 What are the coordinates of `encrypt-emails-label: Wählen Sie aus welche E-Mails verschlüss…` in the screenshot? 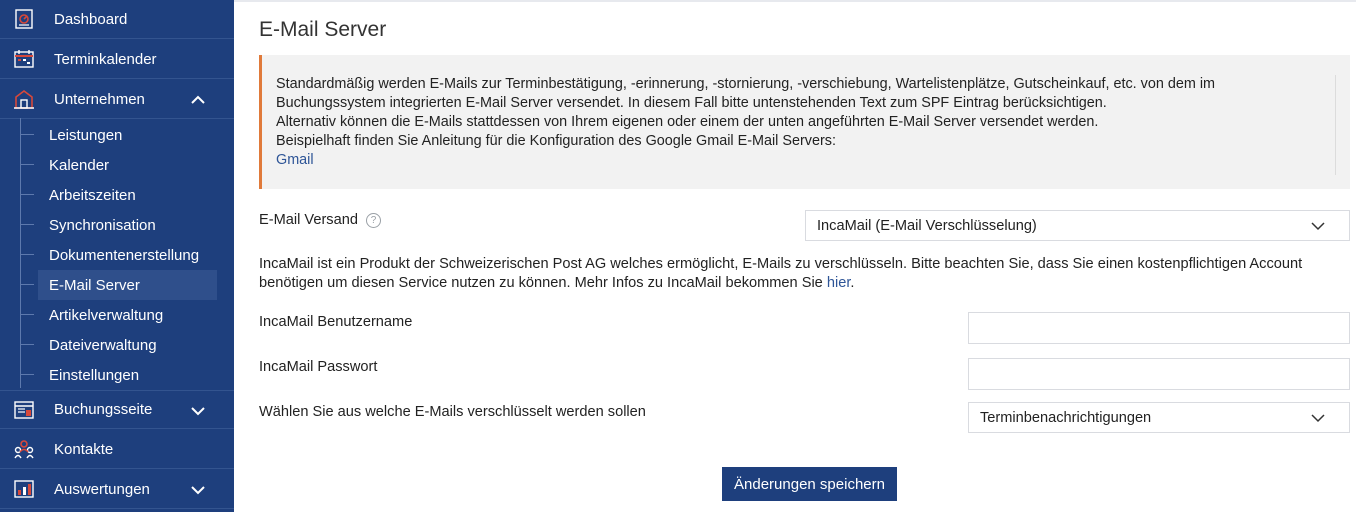 It's located at (452, 412).